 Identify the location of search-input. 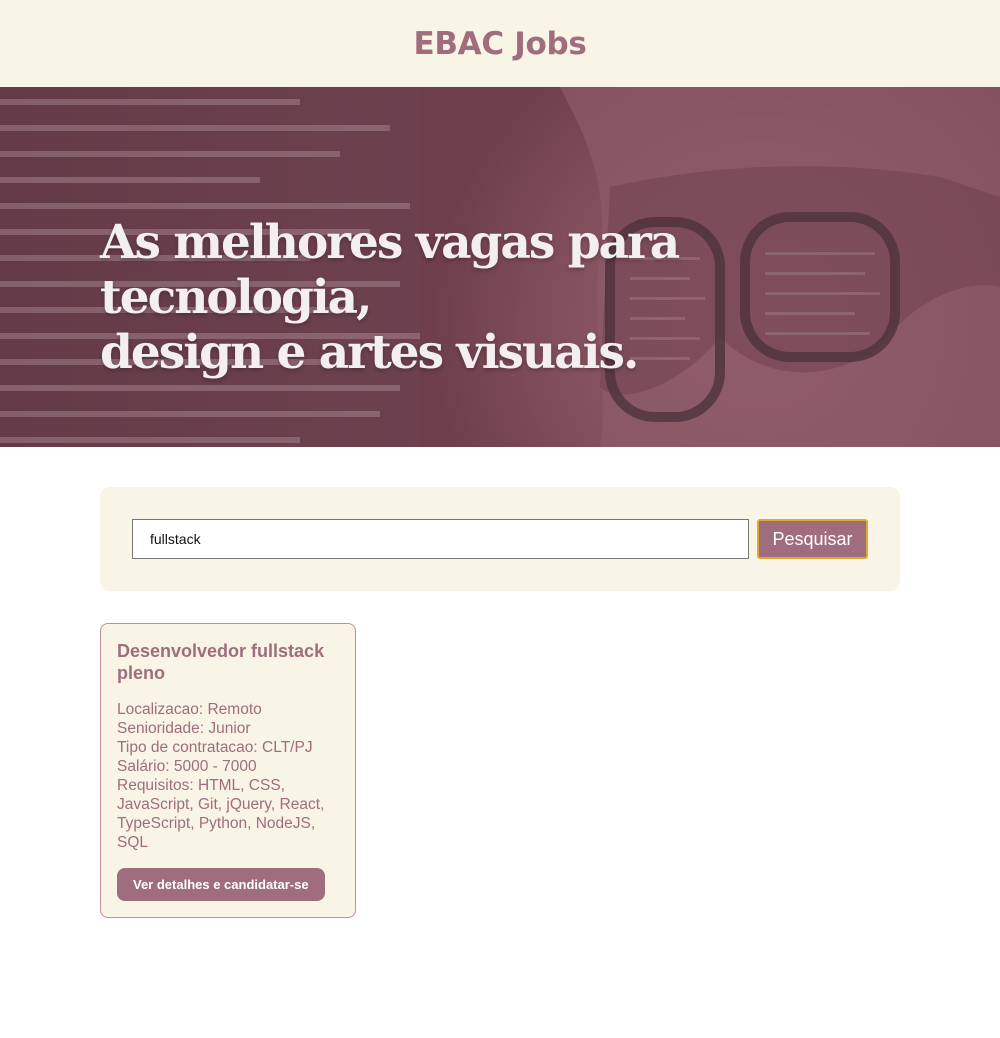
(440, 539).